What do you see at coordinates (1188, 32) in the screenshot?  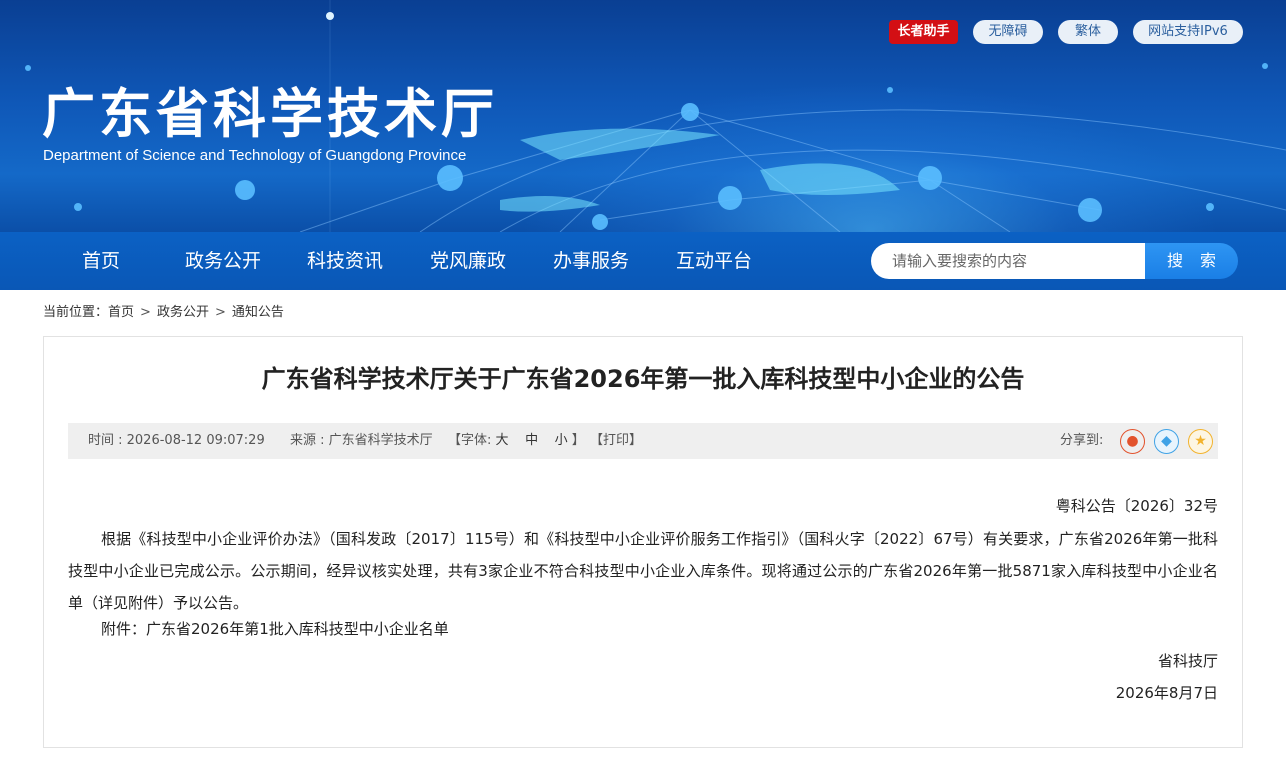 I see `ipv6-support-badge: 网站支持IPv6` at bounding box center [1188, 32].